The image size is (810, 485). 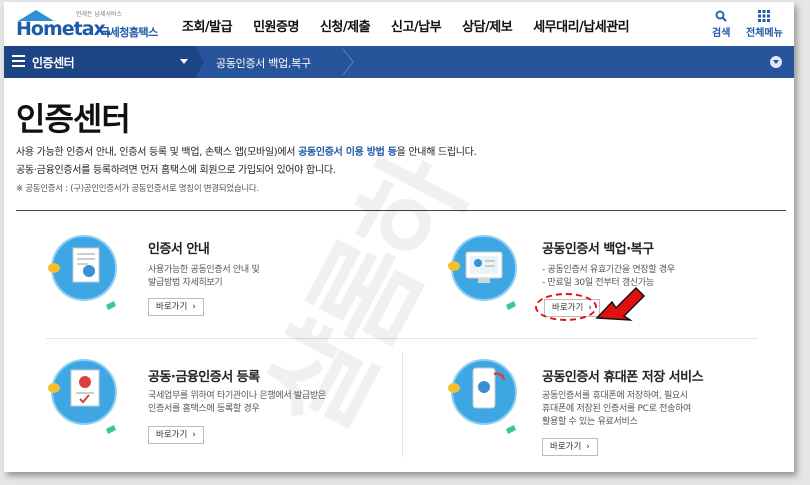 What do you see at coordinates (348, 62) in the screenshot?
I see `breadcrumb-chevron-icon` at bounding box center [348, 62].